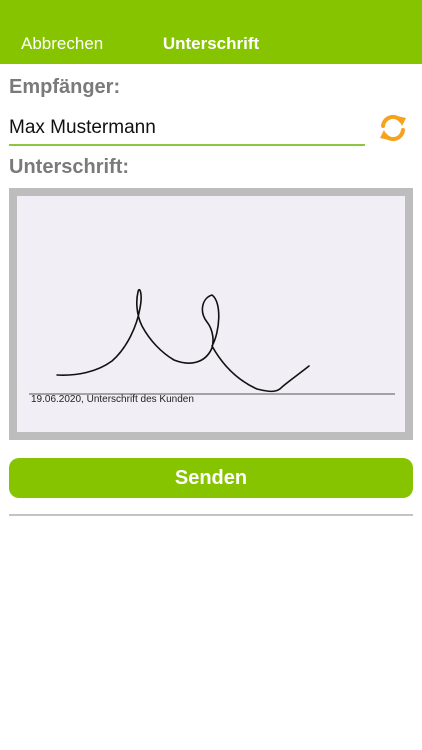 Image resolution: width=422 pixels, height=750 pixels. I want to click on refresh-button, so click(393, 128).